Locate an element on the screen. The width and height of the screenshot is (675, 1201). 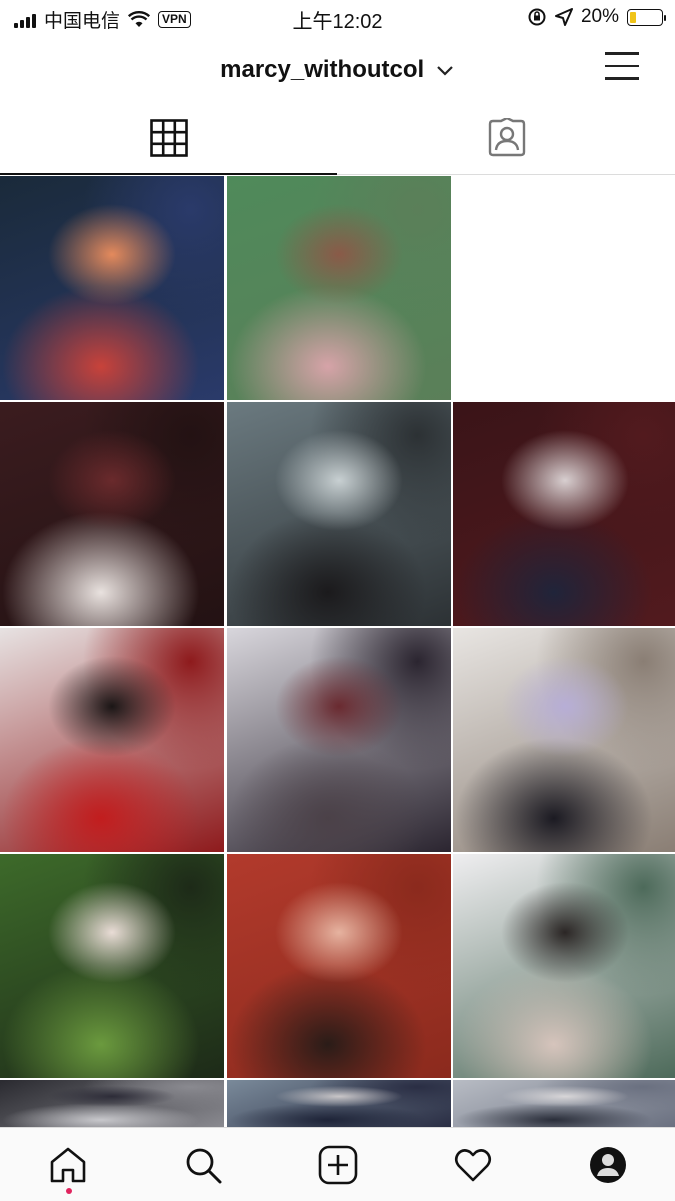
search-icon is located at coordinates (203, 1165).